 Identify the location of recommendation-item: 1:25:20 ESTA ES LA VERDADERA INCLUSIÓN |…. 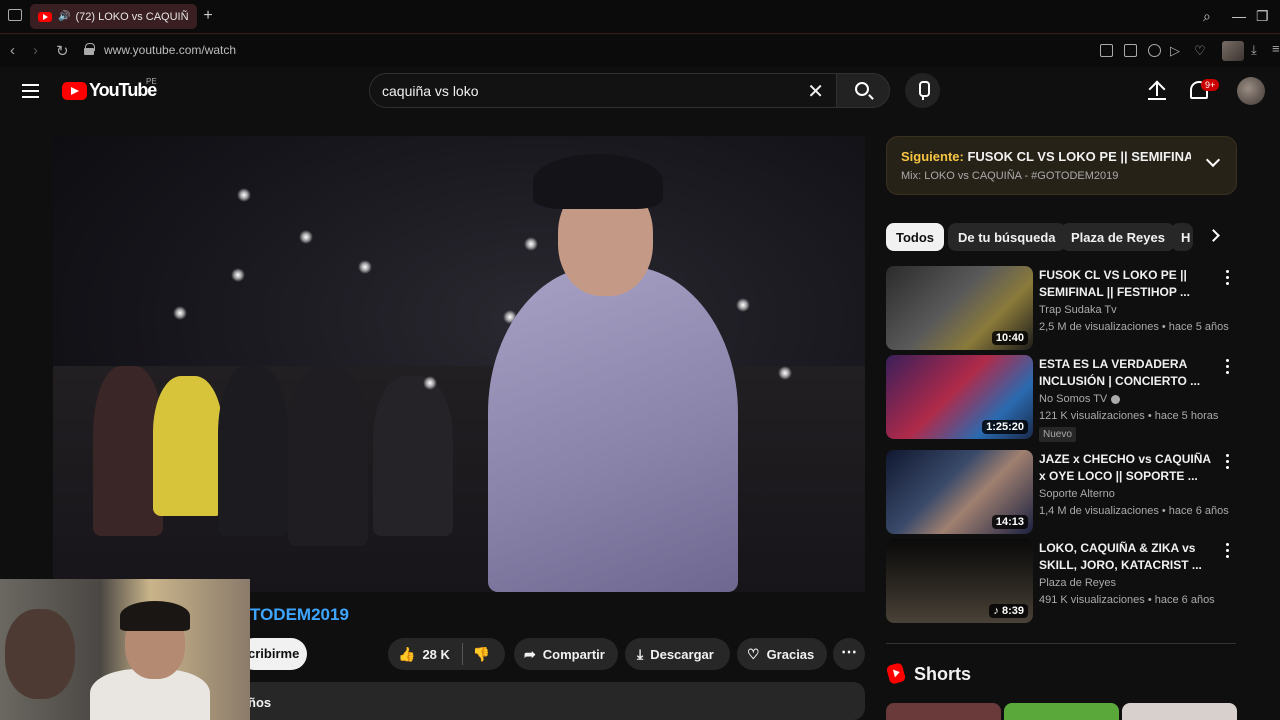
(1061, 398).